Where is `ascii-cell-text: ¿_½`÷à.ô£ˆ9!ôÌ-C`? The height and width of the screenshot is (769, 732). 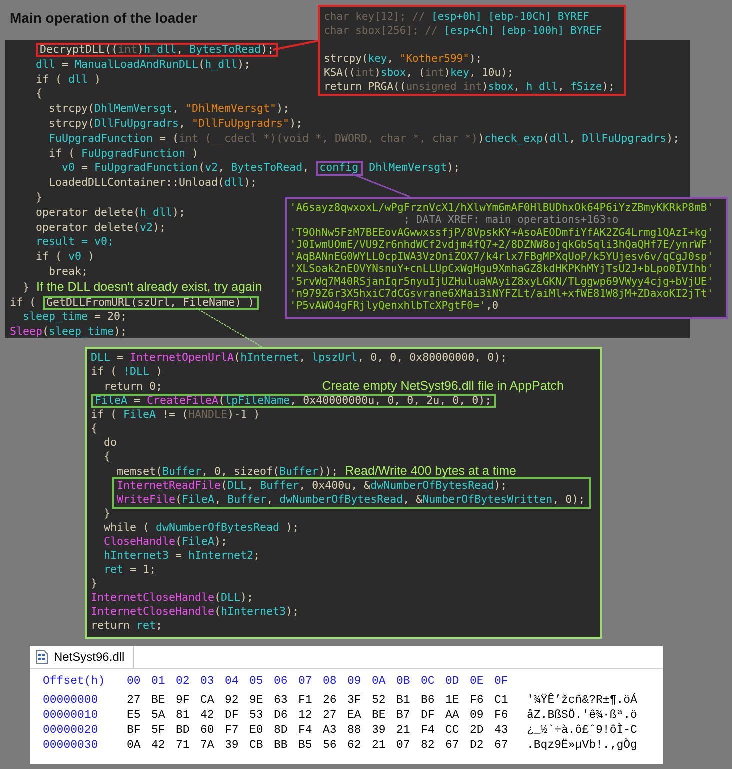
ascii-cell-text: ¿_½`÷à.ô£ˆ9!ôÌ-C is located at coordinates (582, 731).